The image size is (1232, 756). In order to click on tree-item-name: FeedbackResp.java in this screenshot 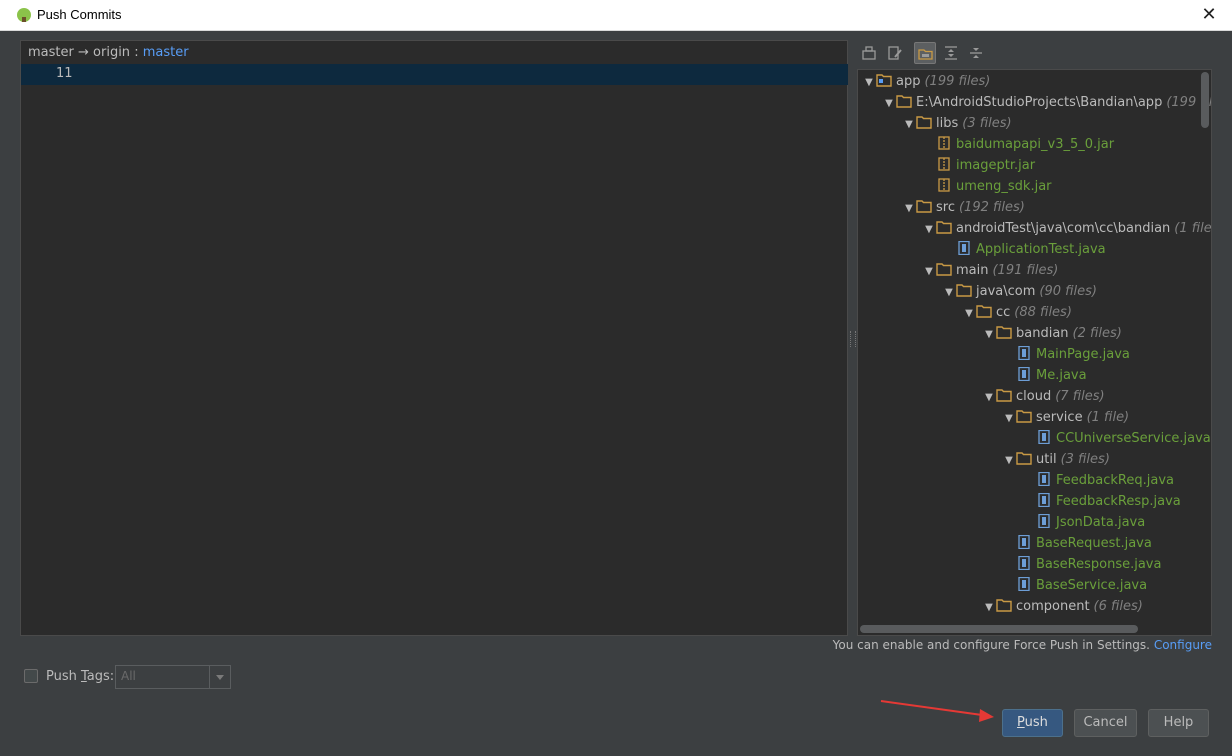, I will do `click(1118, 501)`.